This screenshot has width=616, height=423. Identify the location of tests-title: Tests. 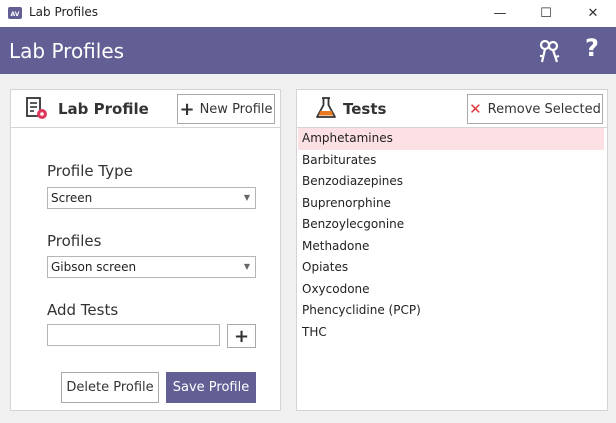
(365, 109).